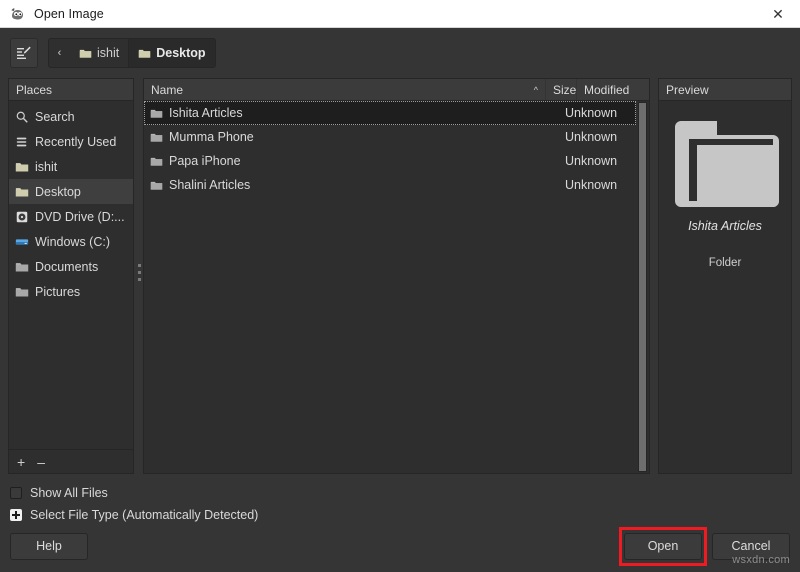  What do you see at coordinates (535, 89) in the screenshot?
I see `sort-ascending-icon: ^` at bounding box center [535, 89].